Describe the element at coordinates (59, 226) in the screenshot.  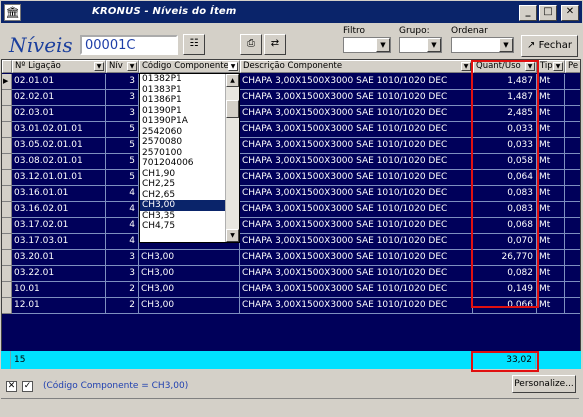
I see `cell-lig: 03.17.02.01` at that location.